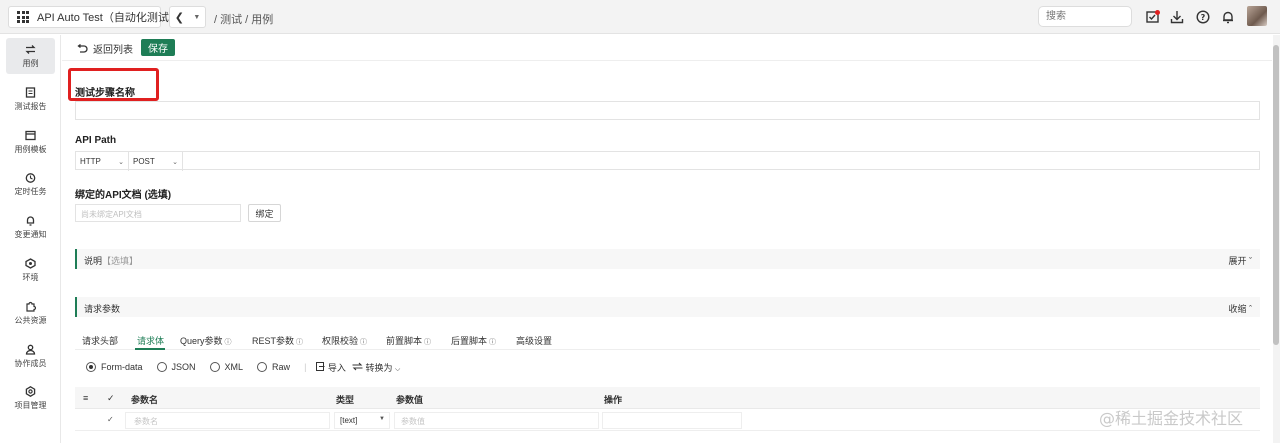 The height and width of the screenshot is (443, 1280). I want to click on scrollbar-thumb, so click(1276, 195).